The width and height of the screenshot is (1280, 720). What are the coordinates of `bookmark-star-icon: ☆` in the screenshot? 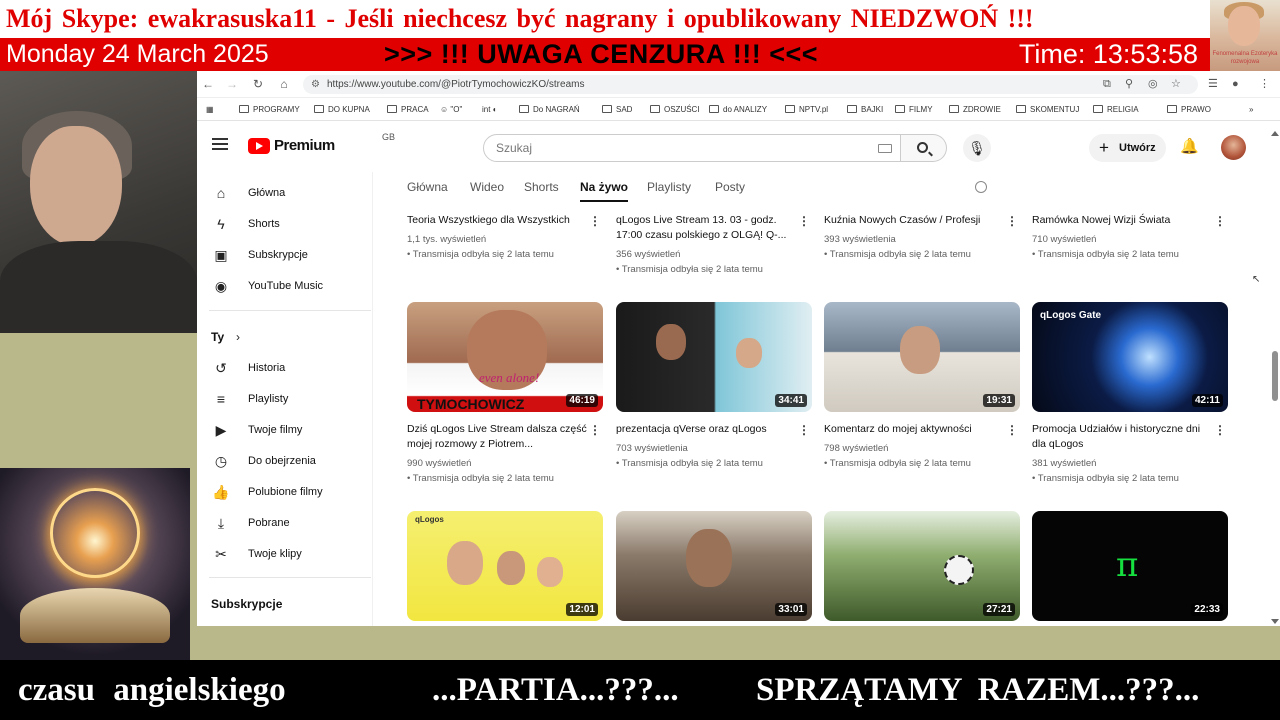 It's located at (1176, 84).